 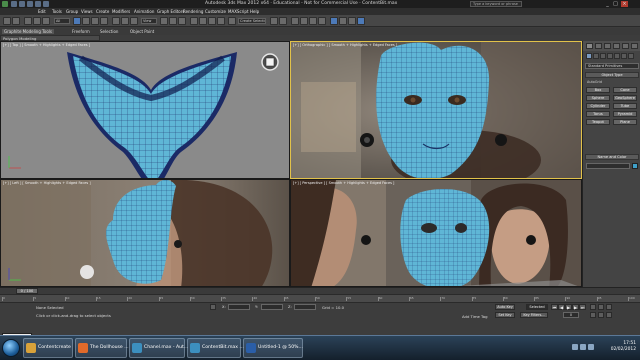 What do you see at coordinates (505, 315) in the screenshot?
I see `set-key-button: Set Key` at bounding box center [505, 315].